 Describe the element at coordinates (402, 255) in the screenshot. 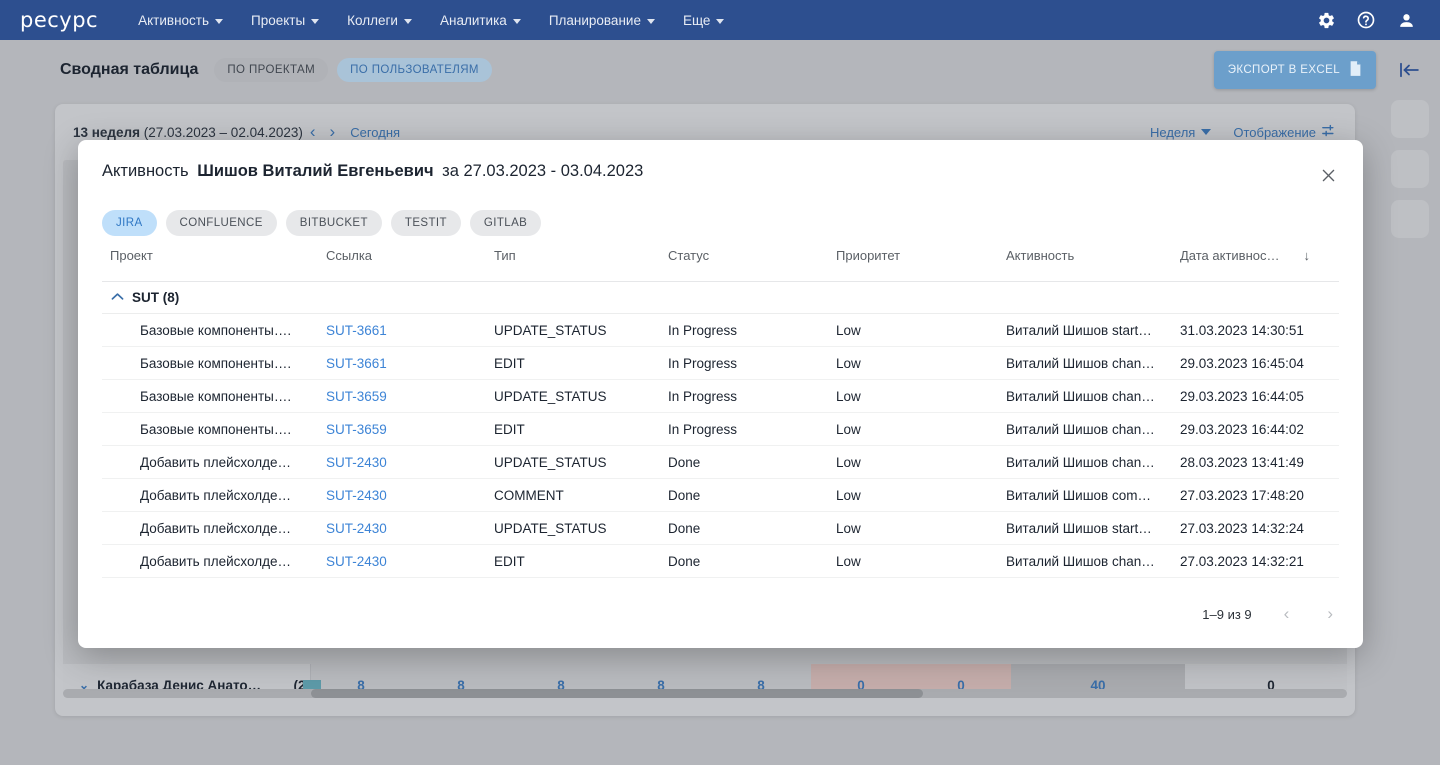

I see `column-header-link: Ссылка` at that location.